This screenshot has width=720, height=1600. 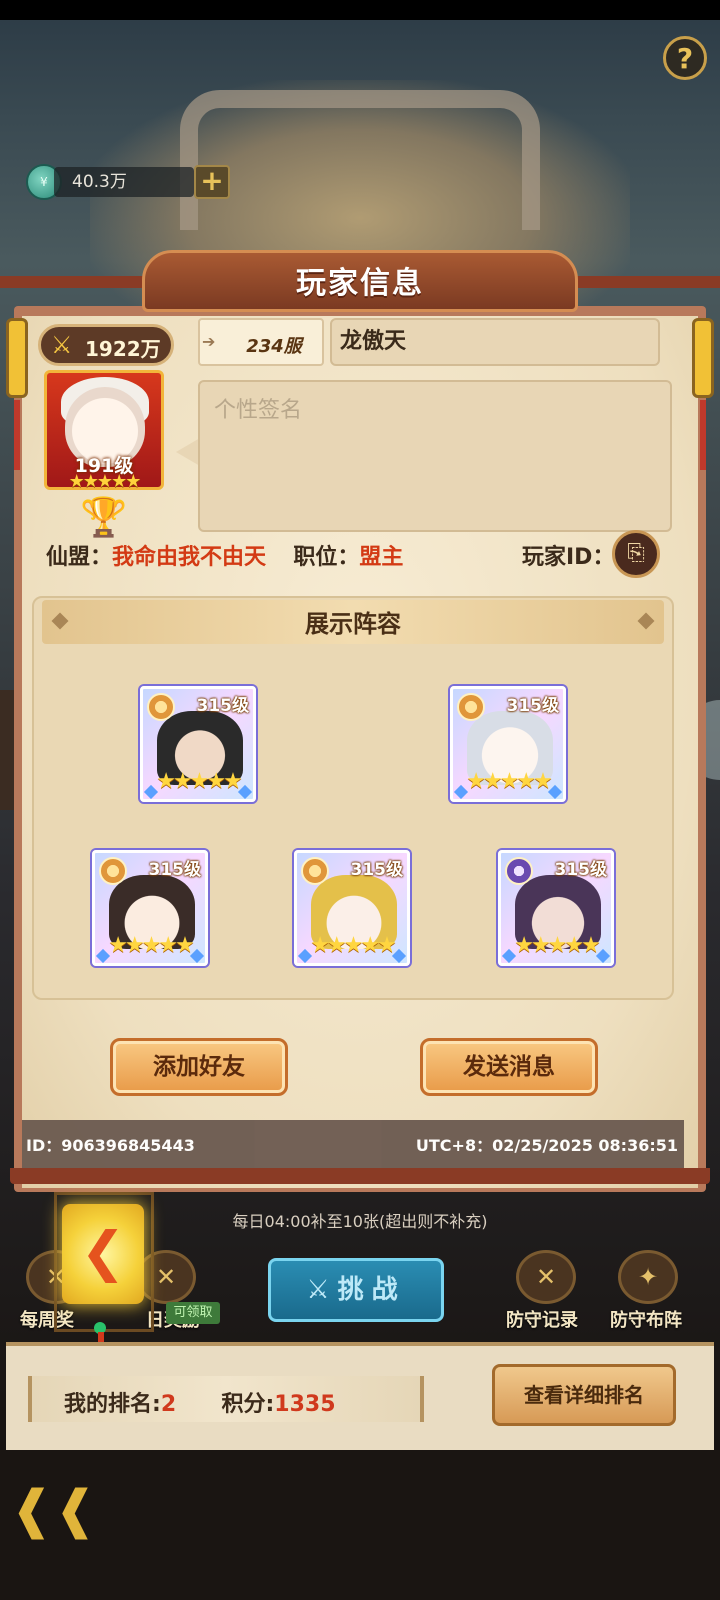 I want to click on copy-icon: ⎘, so click(x=636, y=553).